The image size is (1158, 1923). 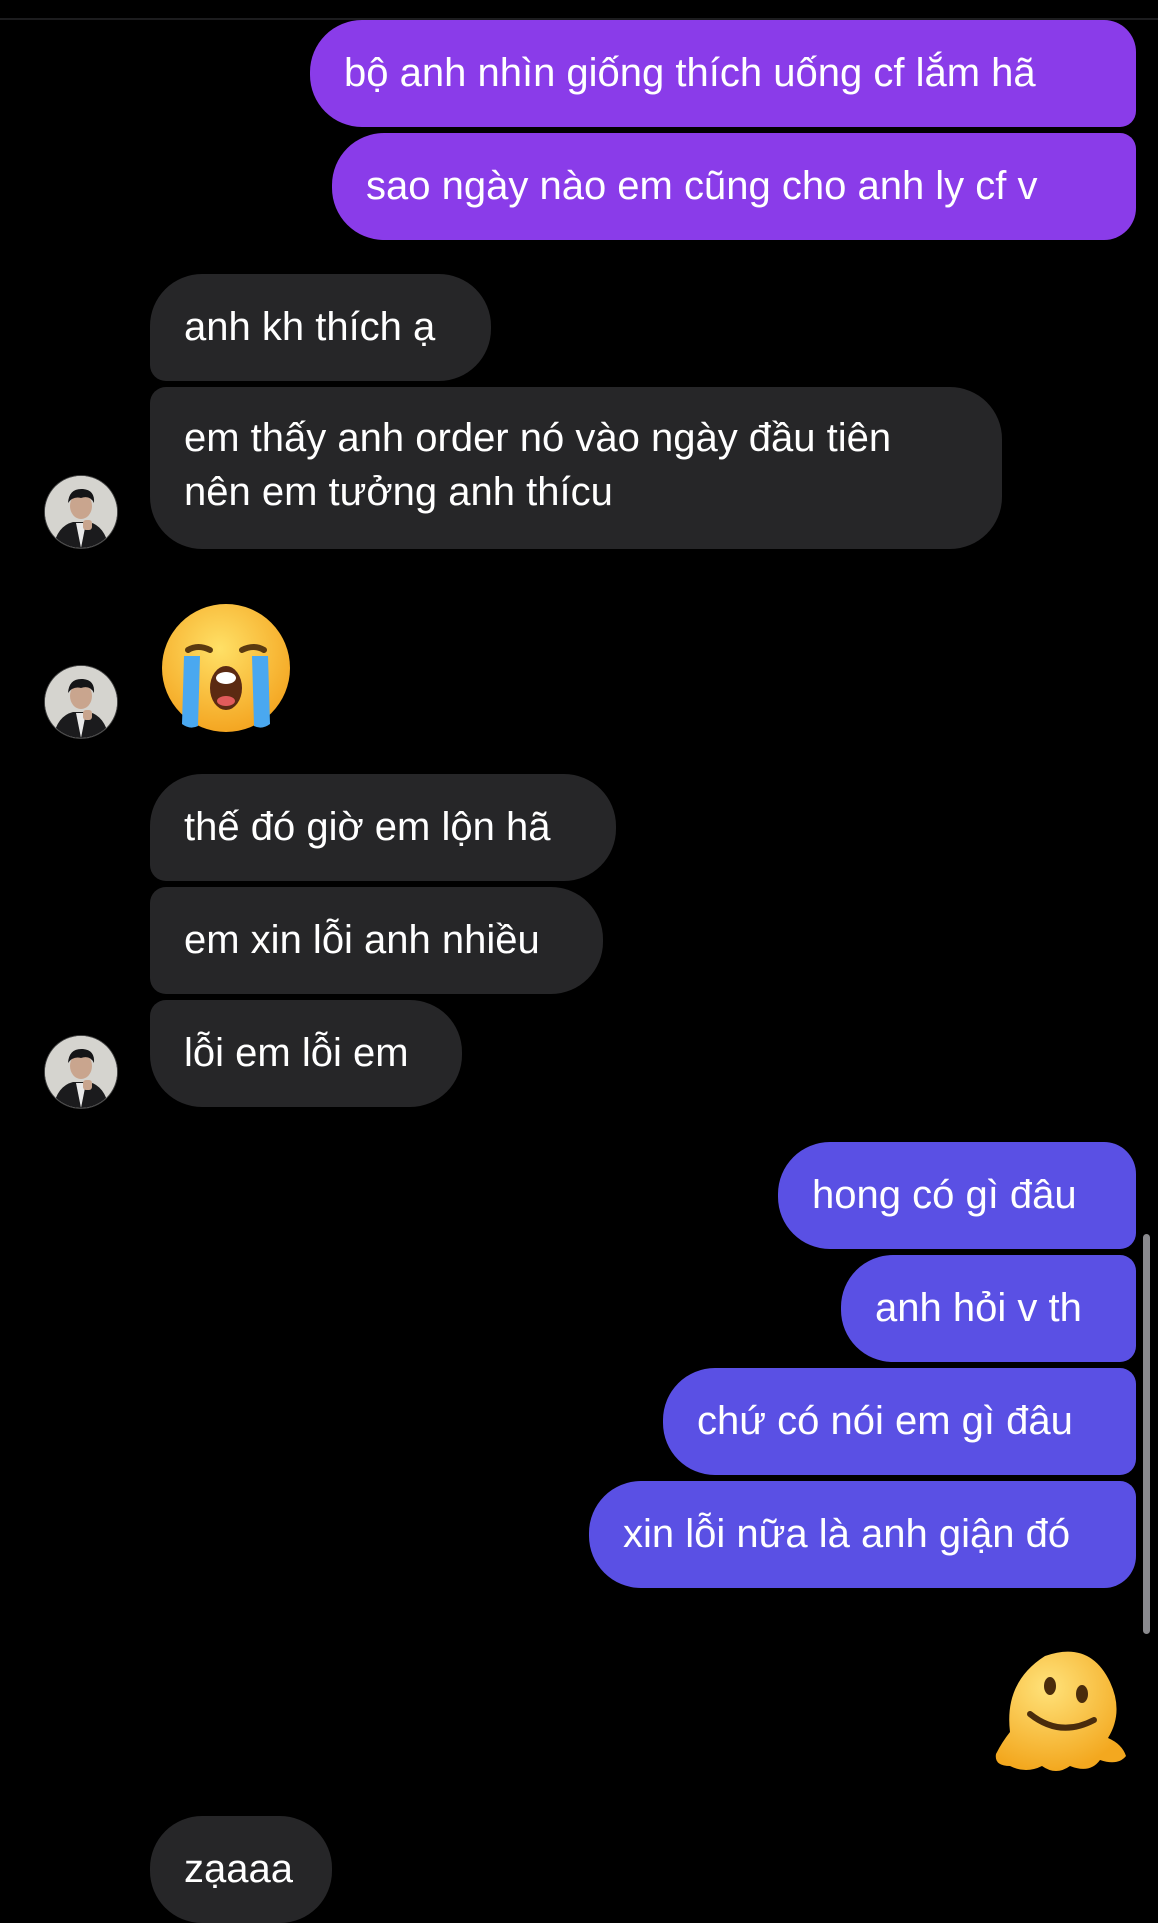 I want to click on loudly-crying-face-emoji, so click(x=226, y=668).